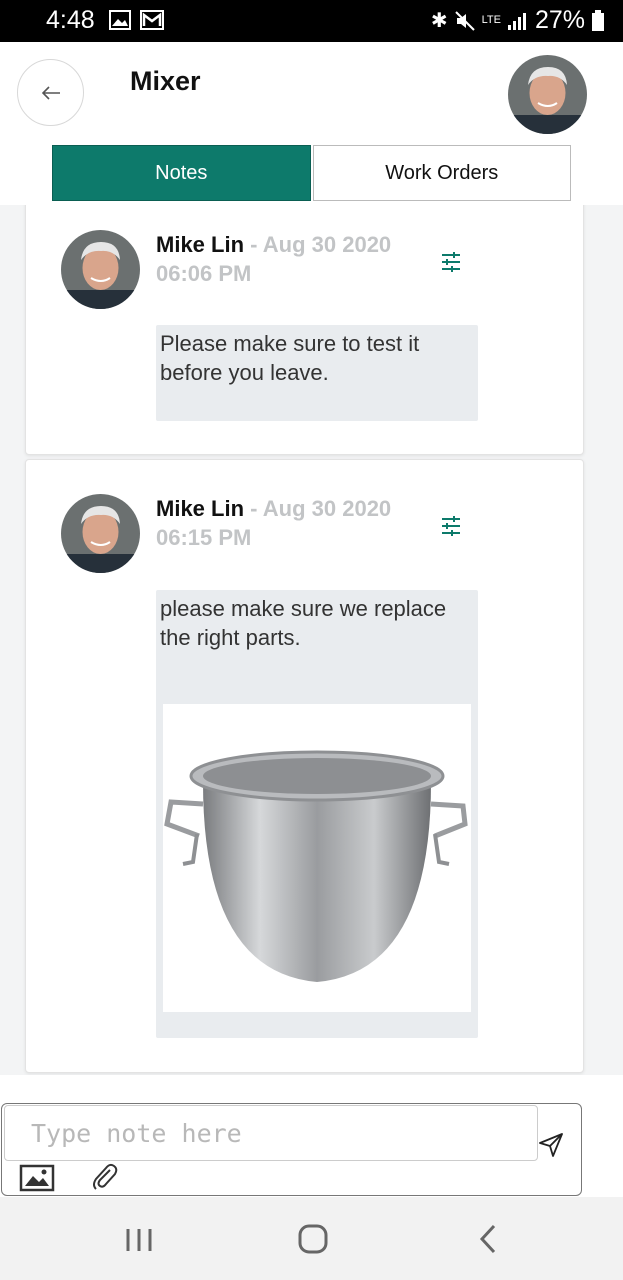 This screenshot has width=623, height=1280. What do you see at coordinates (139, 1240) in the screenshot?
I see `recent-apps-icon` at bounding box center [139, 1240].